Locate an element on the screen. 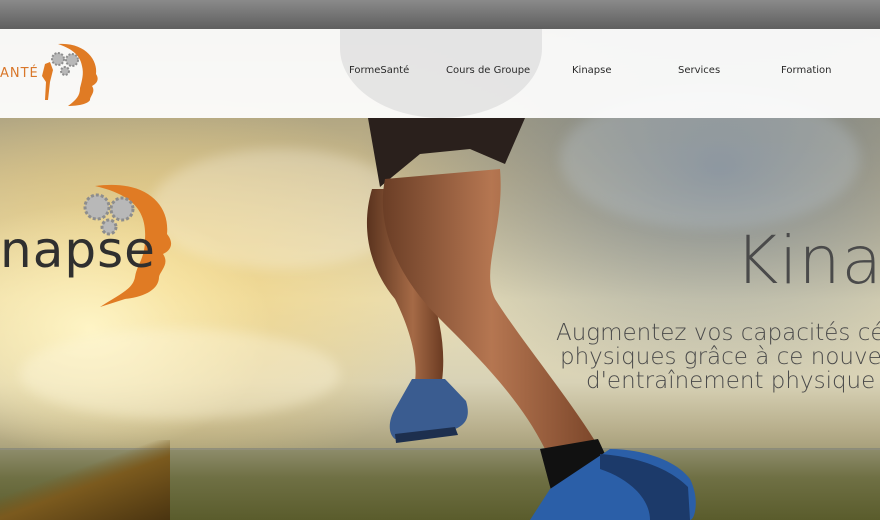 This screenshot has height=520, width=880. nav-kinapse: Kinapse is located at coordinates (592, 70).